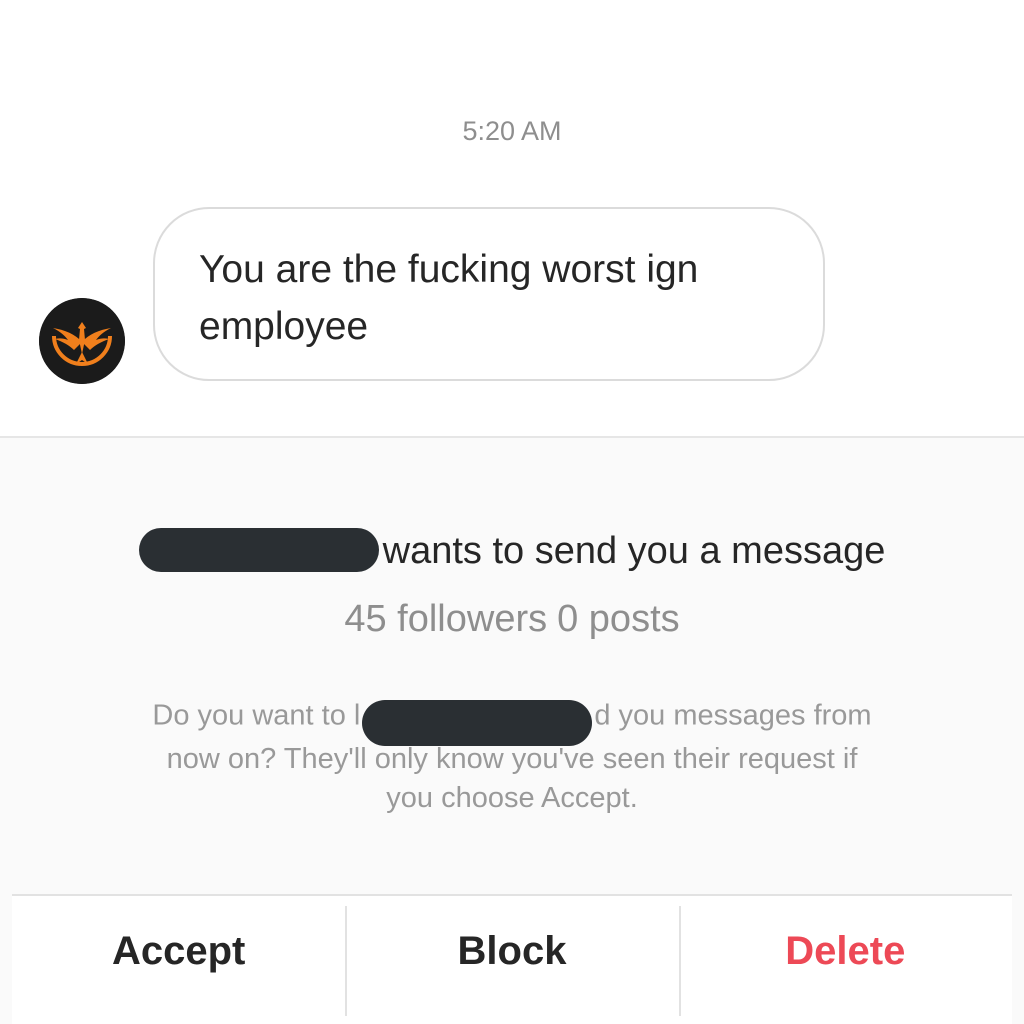 Image resolution: width=1024 pixels, height=1024 pixels. I want to click on request-title: wants to send you a message, so click(512, 551).